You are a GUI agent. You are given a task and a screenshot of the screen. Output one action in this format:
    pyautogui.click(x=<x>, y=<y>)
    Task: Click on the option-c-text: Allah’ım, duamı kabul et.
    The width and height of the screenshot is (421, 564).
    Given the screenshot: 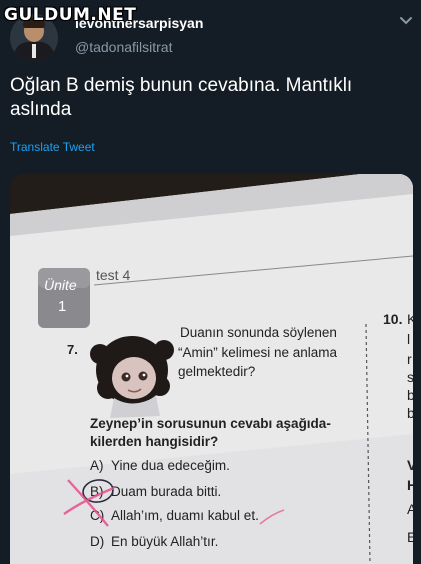 What is the action you would take?
    pyautogui.click(x=185, y=515)
    